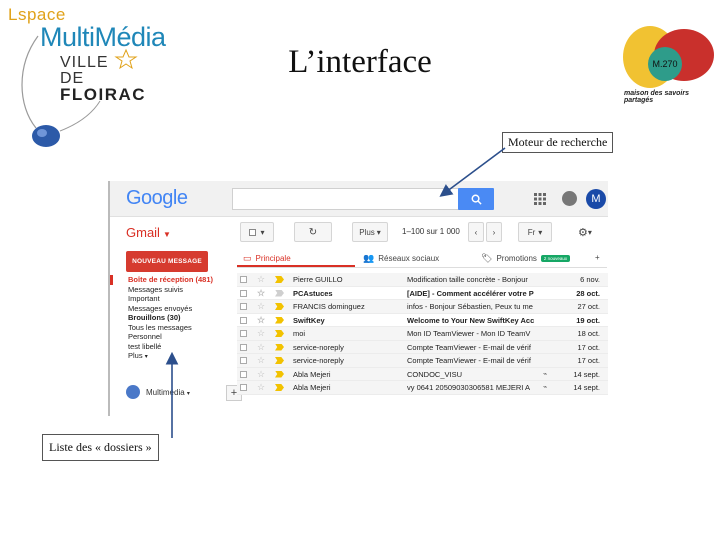  Describe the element at coordinates (596, 199) in the screenshot. I see `account-avatar: M` at that location.